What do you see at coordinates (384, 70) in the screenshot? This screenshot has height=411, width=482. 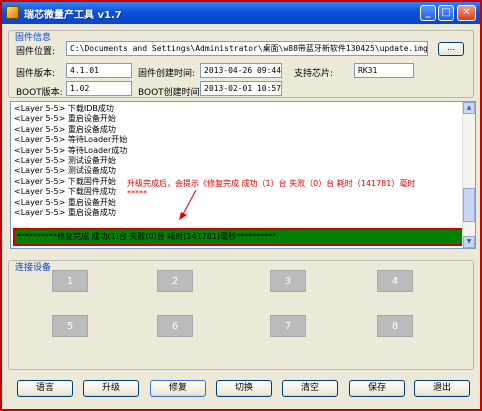 I see `supported-chip-field: RK31` at bounding box center [384, 70].